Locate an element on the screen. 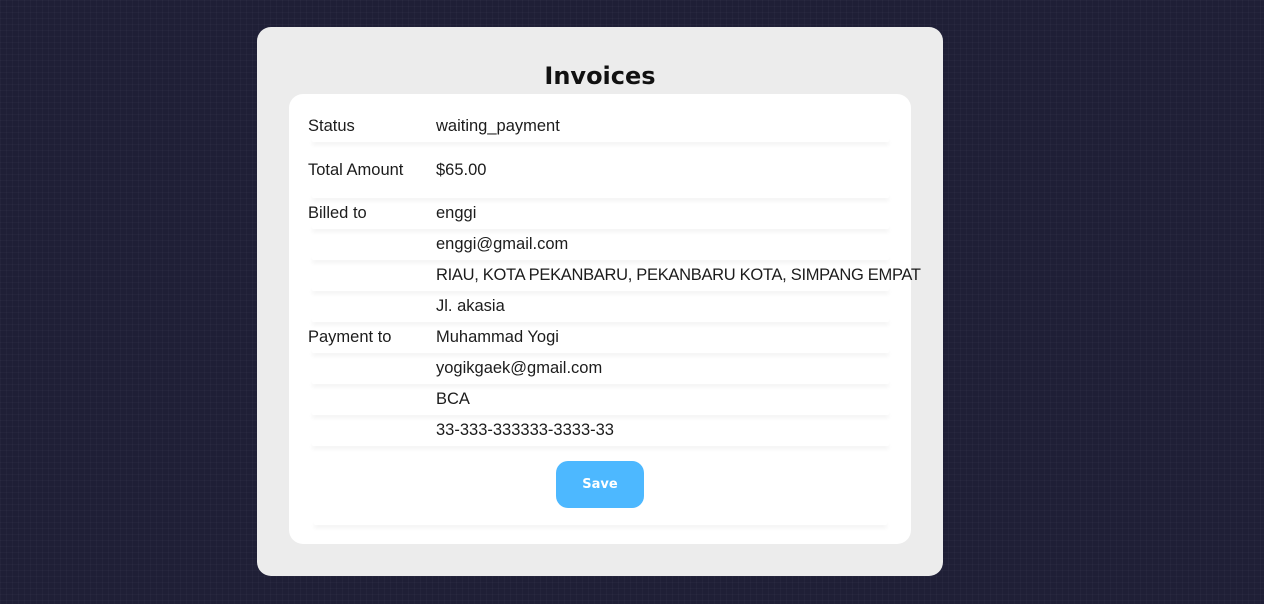  invoice-row-billed-to: Billed to enggi is located at coordinates (600, 213).